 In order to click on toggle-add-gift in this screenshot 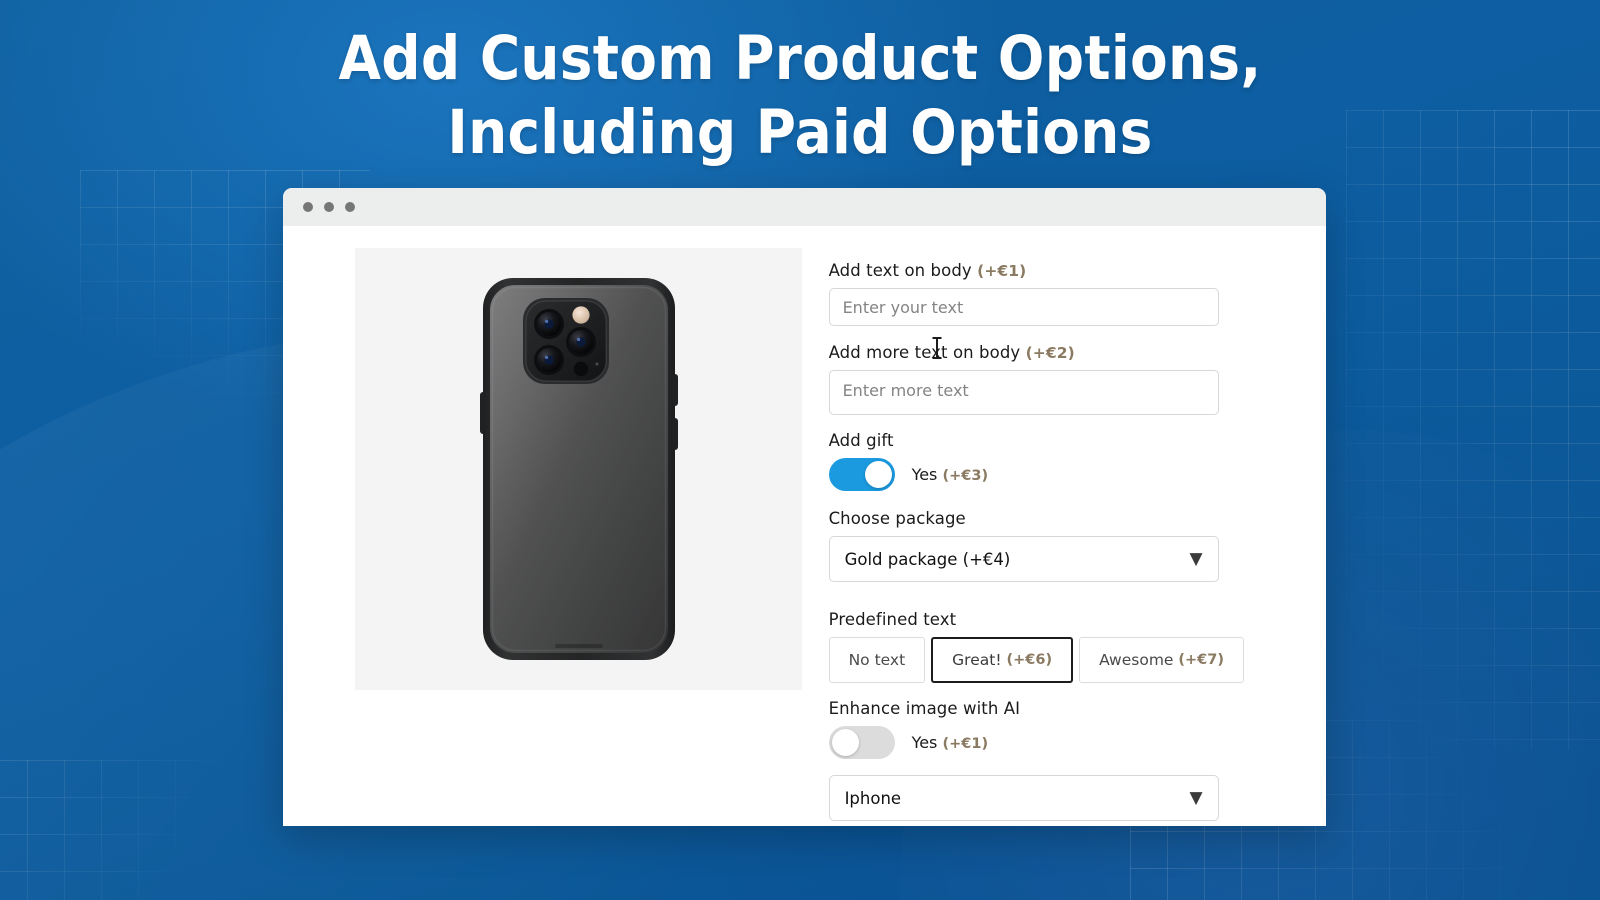, I will do `click(861, 474)`.